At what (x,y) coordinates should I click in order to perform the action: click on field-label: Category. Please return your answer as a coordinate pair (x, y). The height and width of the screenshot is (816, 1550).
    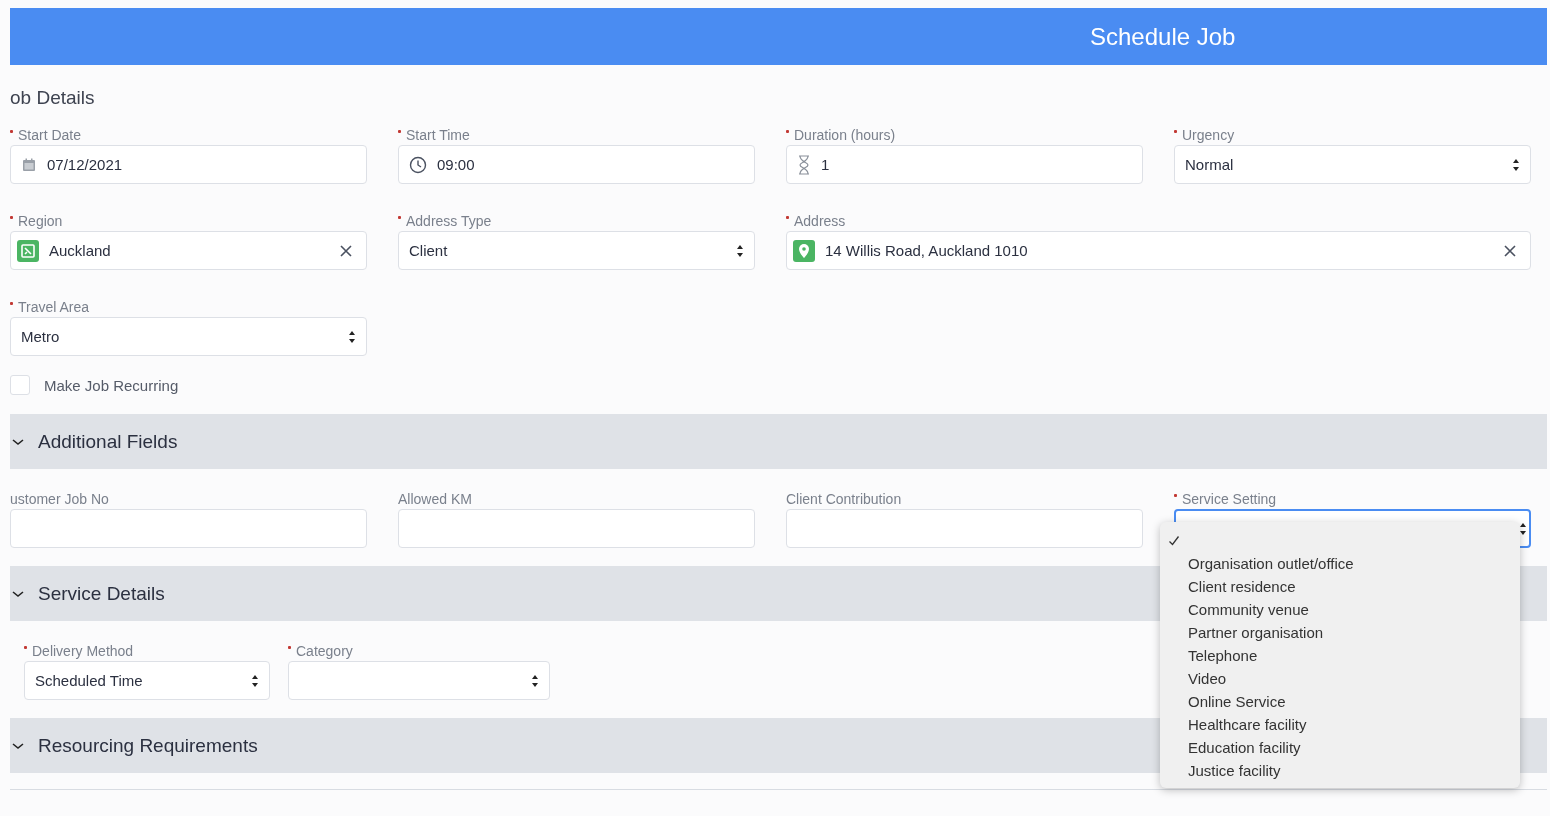
    Looking at the image, I should click on (324, 651).